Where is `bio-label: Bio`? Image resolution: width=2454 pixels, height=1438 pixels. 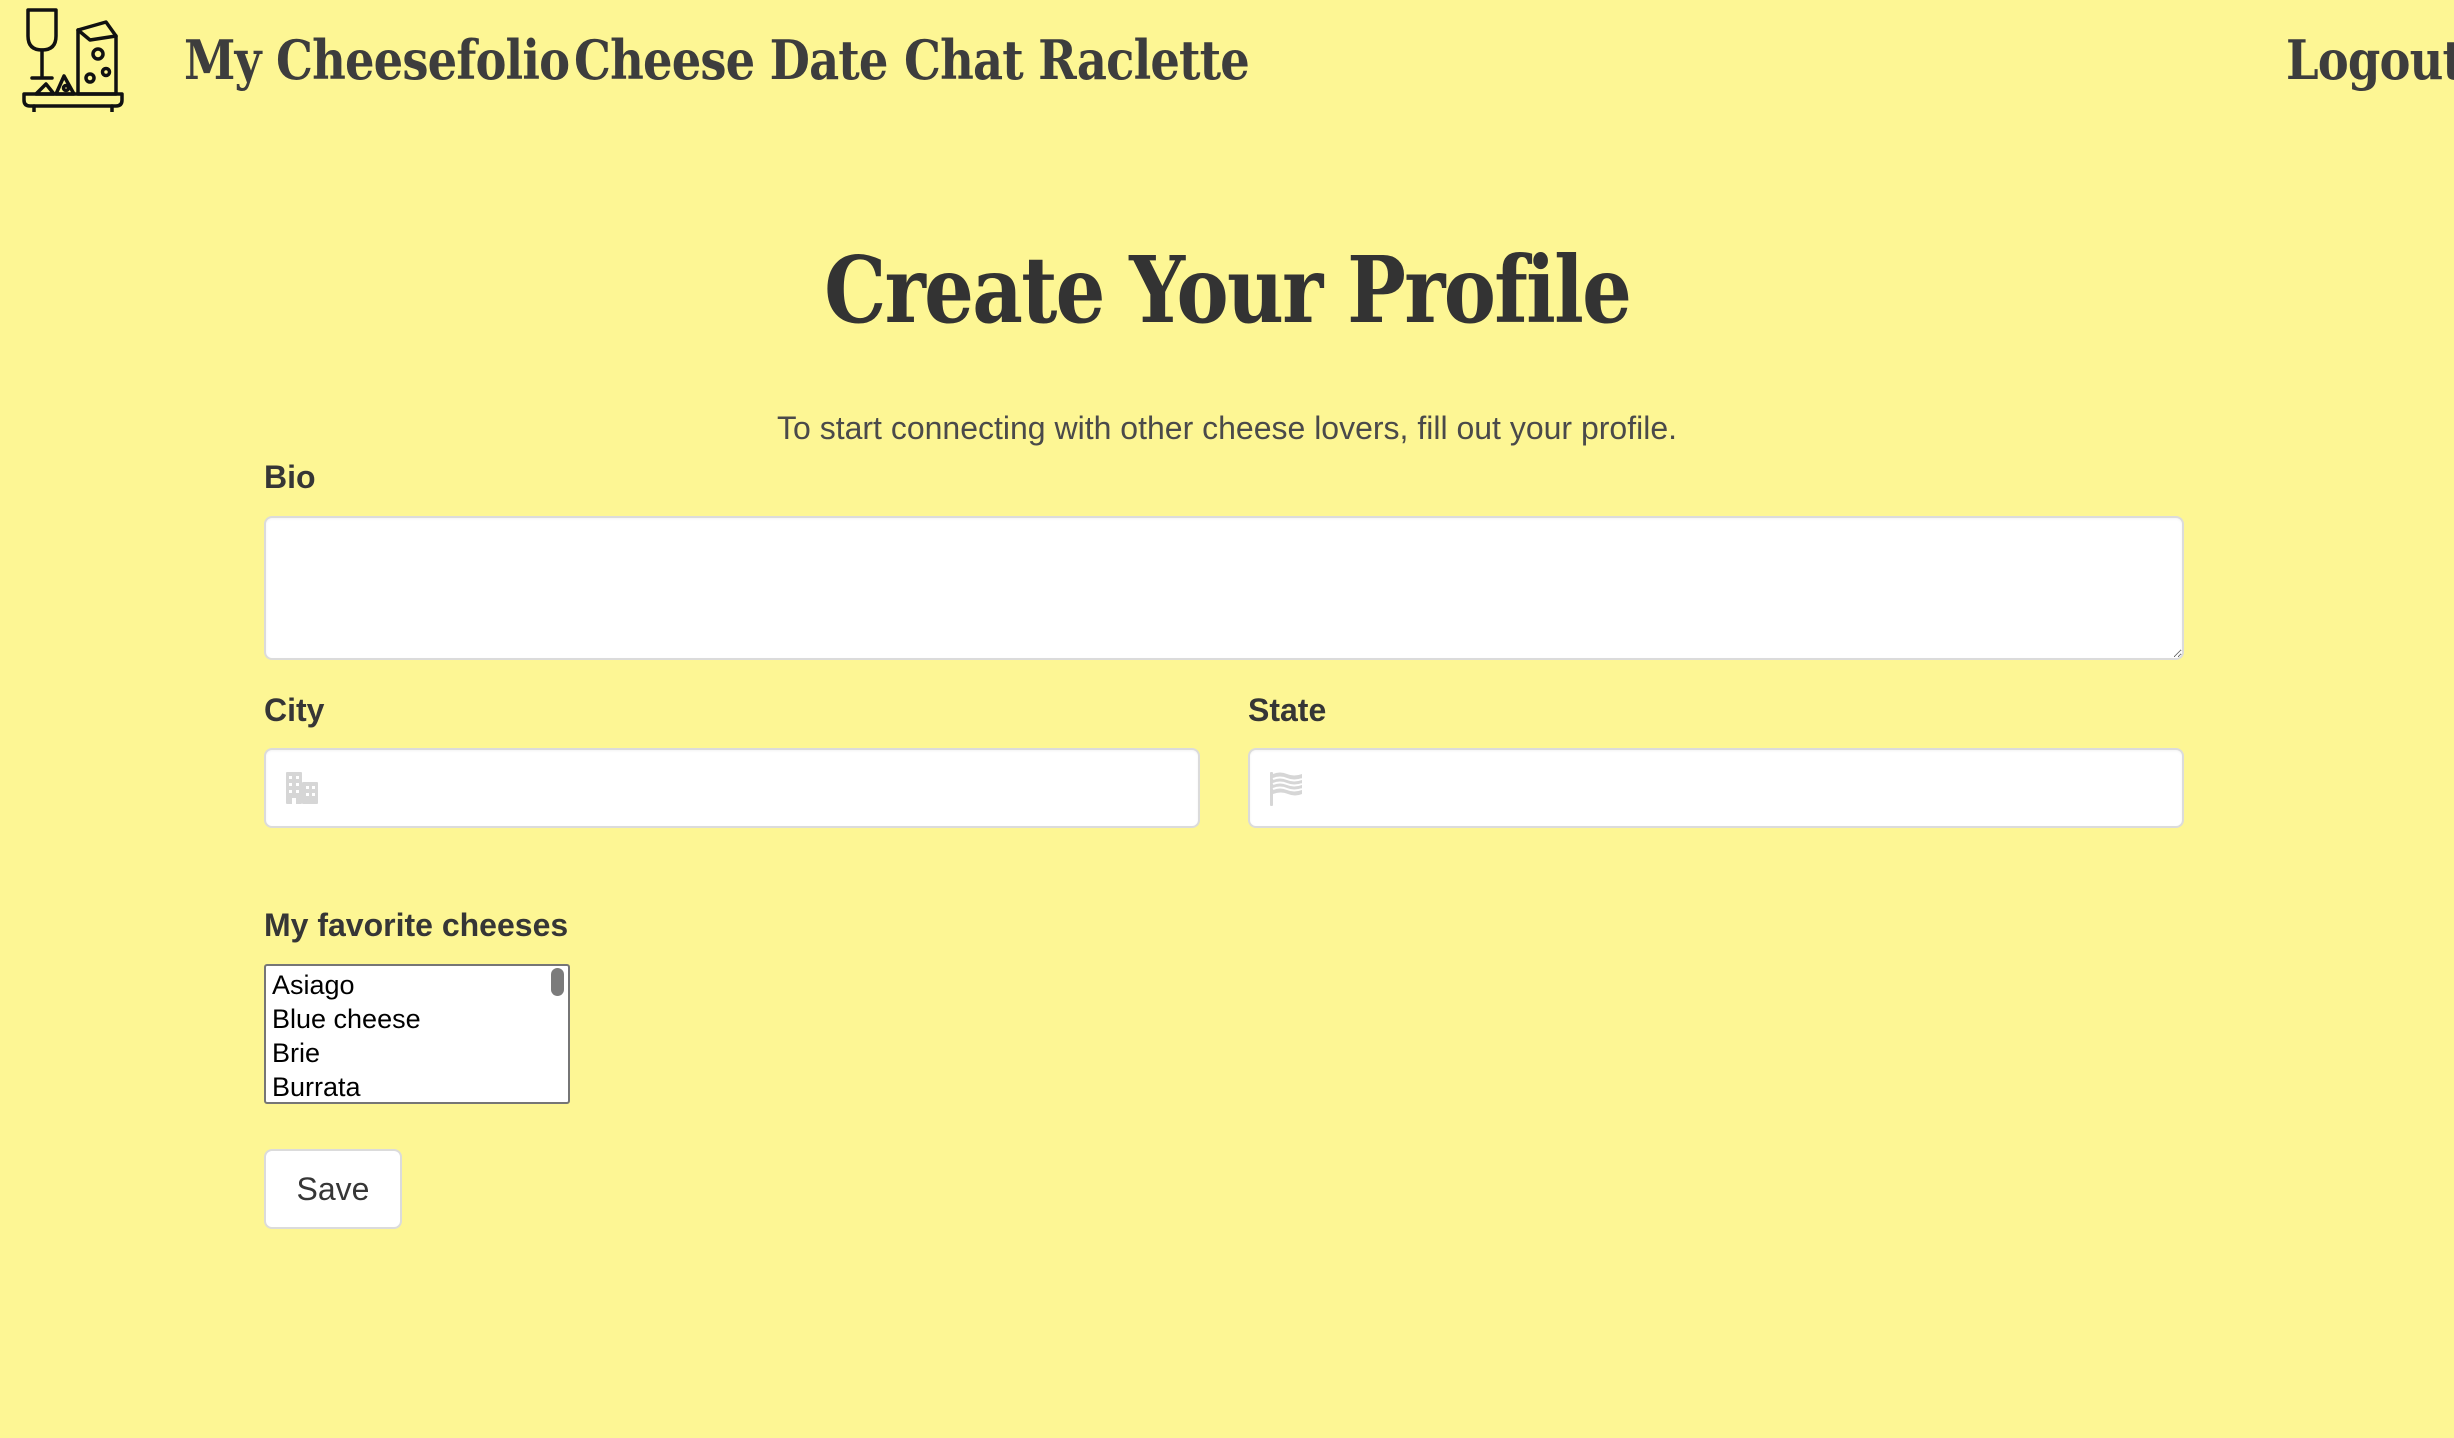 bio-label: Bio is located at coordinates (290, 477).